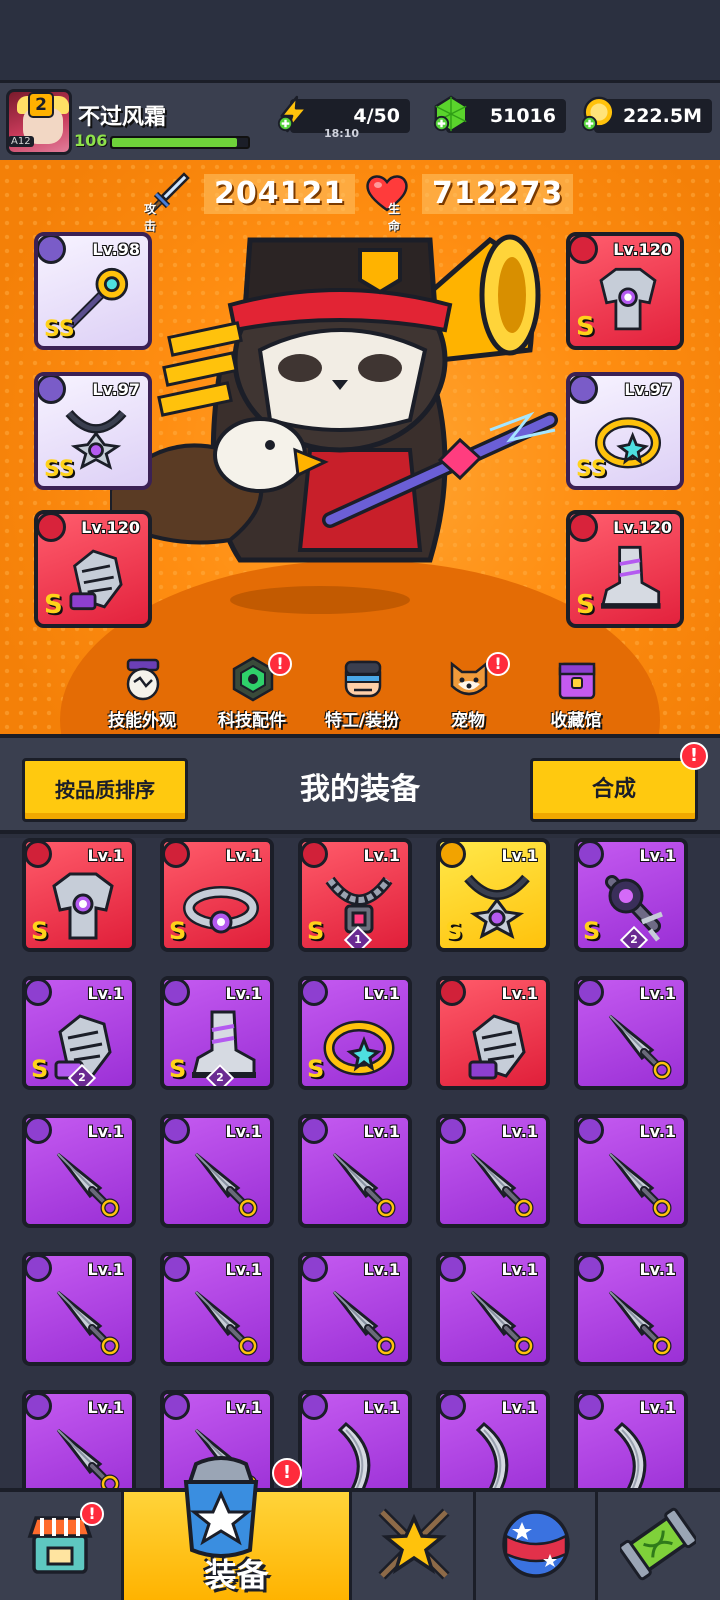  What do you see at coordinates (93, 291) in the screenshot?
I see `equipped-slot-weapon: Lv.98 SS` at bounding box center [93, 291].